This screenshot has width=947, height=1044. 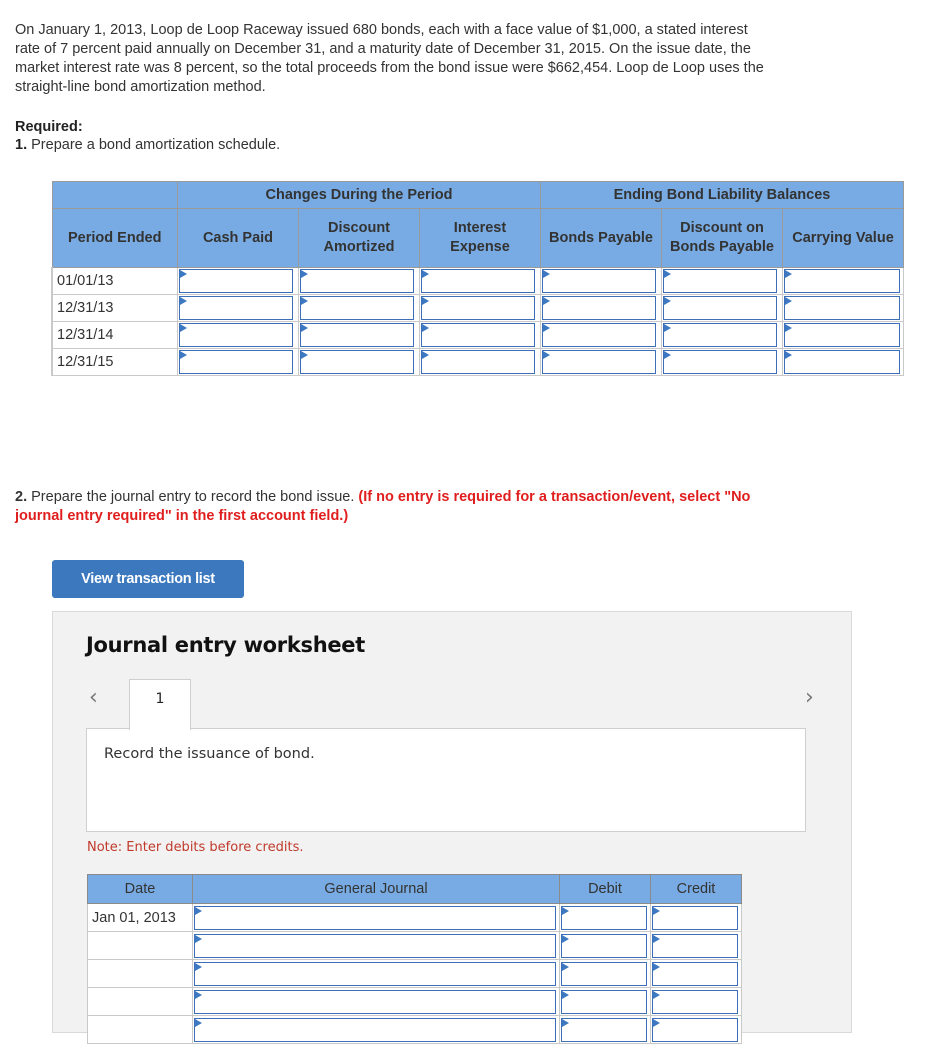 I want to click on col-header-cash-paid: Cash Paid, so click(x=238, y=238).